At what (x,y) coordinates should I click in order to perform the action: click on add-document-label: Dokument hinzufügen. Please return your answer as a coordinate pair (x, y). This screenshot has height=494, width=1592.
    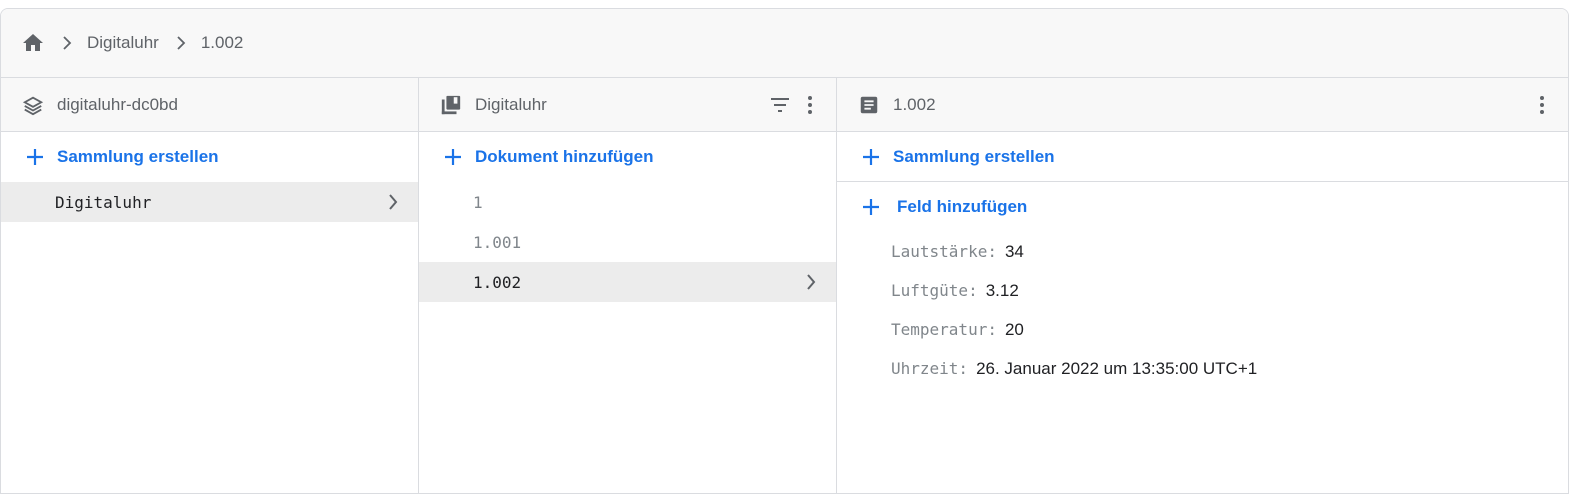
    Looking at the image, I should click on (564, 156).